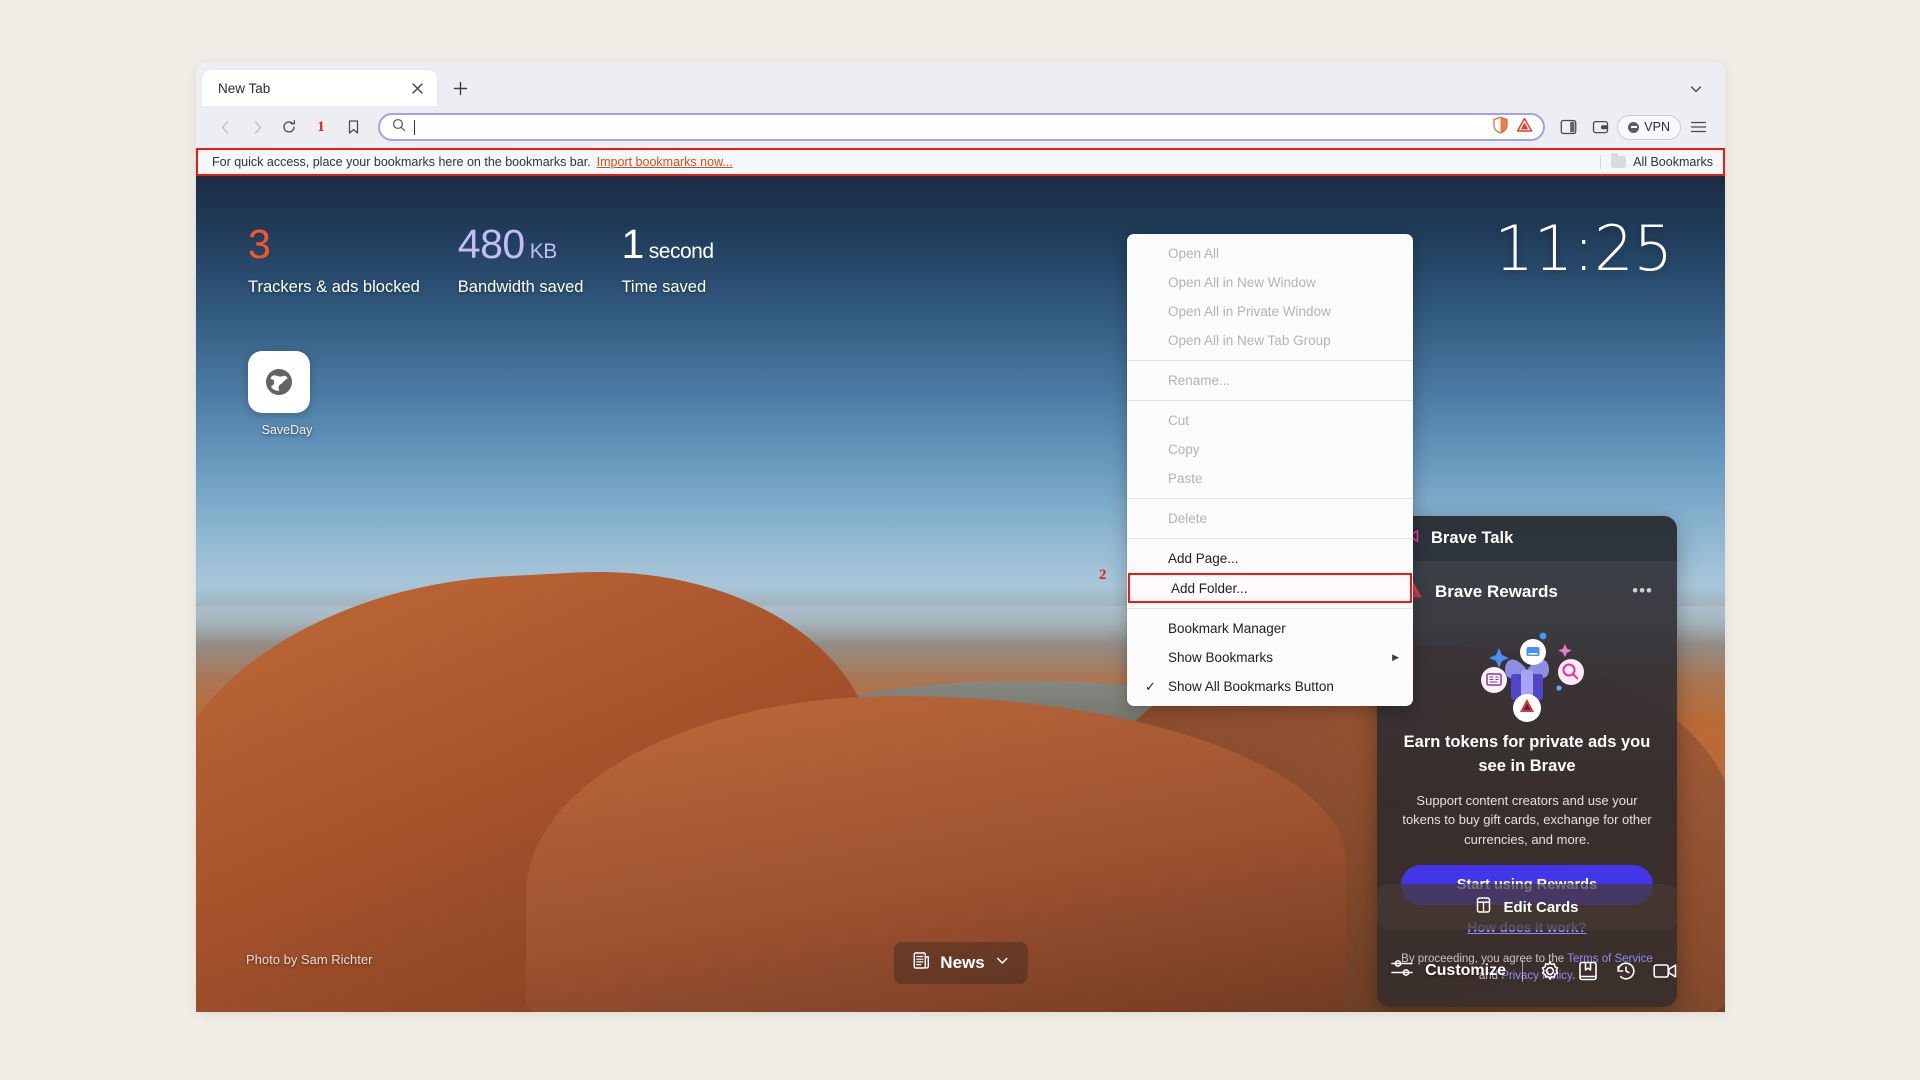 The width and height of the screenshot is (1920, 1080). I want to click on folder-icon, so click(1619, 160).